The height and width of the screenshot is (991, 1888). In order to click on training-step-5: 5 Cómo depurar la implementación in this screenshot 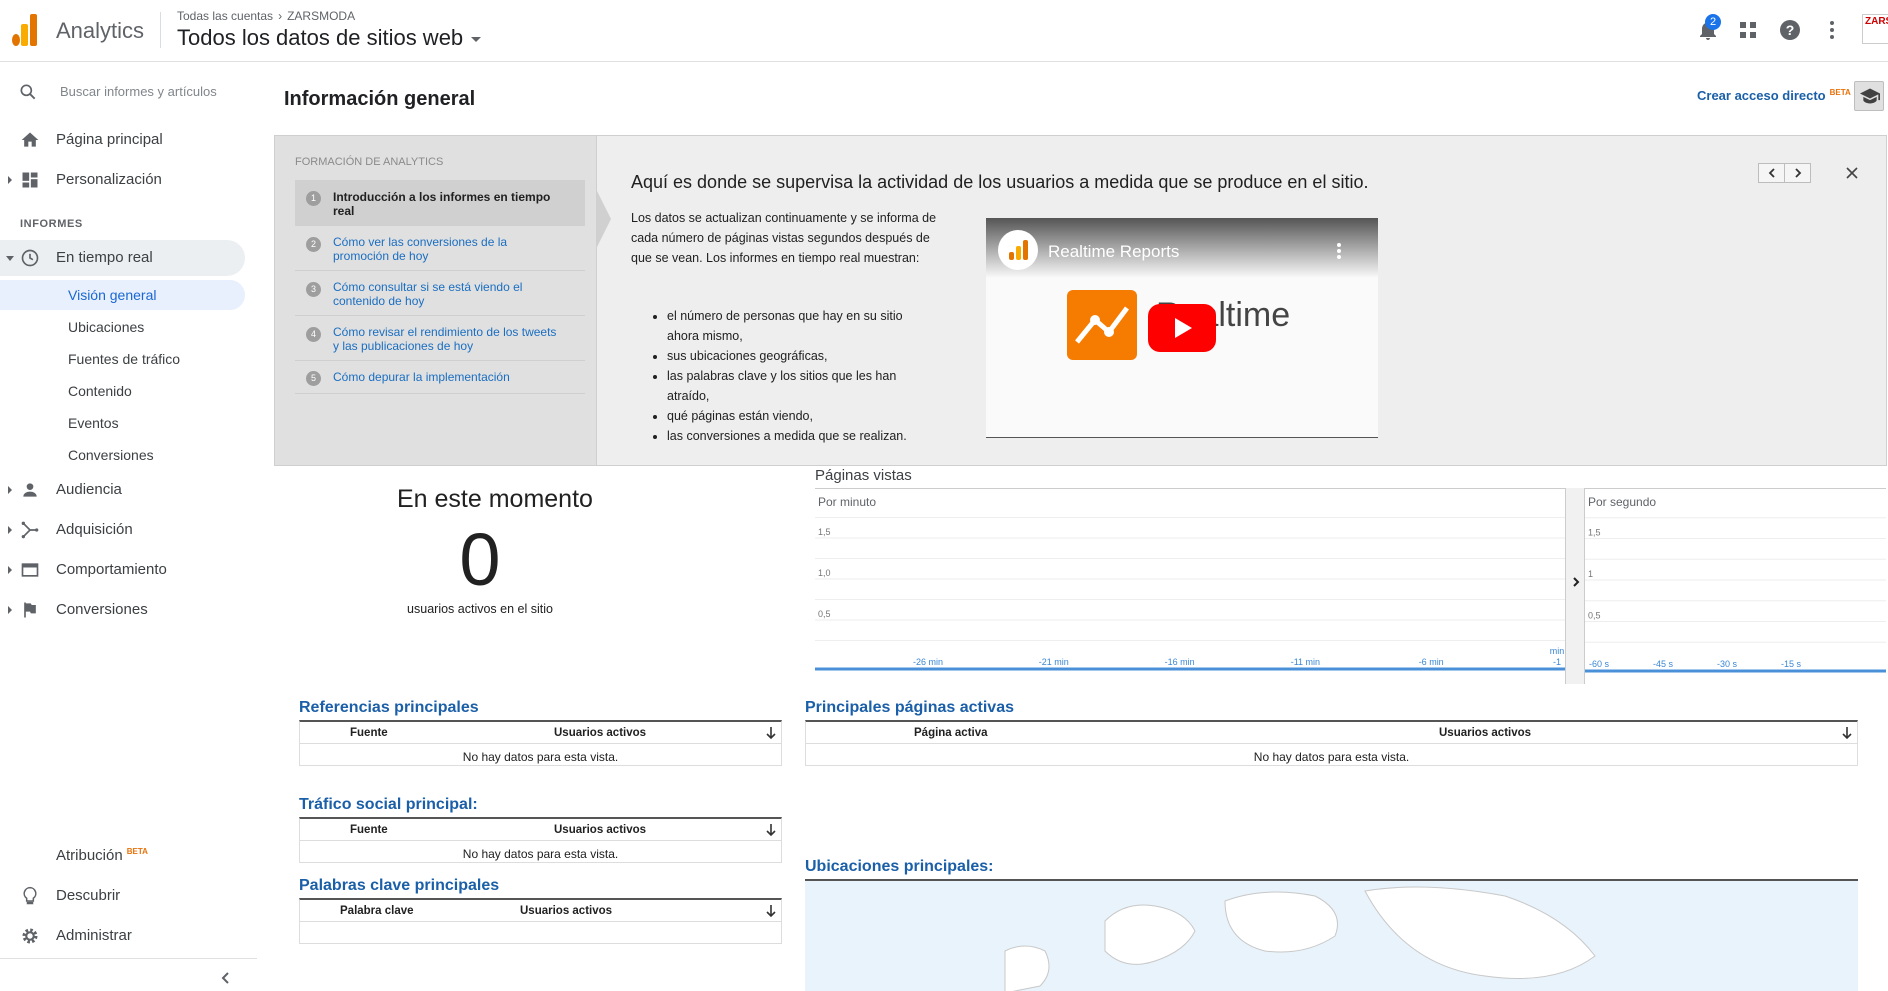, I will do `click(440, 377)`.